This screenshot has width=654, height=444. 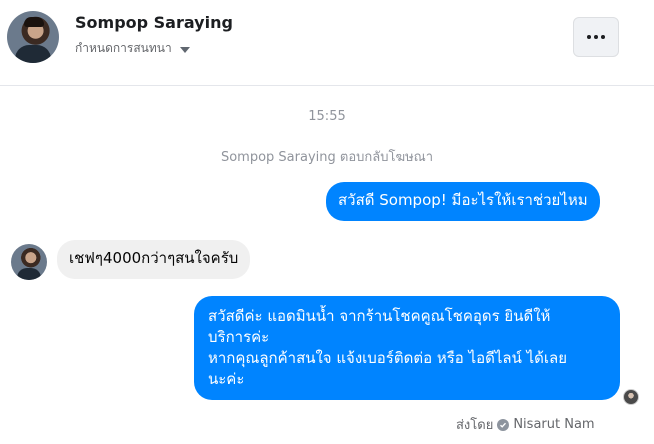 I want to click on message-text: สวัสดี Sompop! มีอะไรให้เราช่วยไหม, so click(x=463, y=200).